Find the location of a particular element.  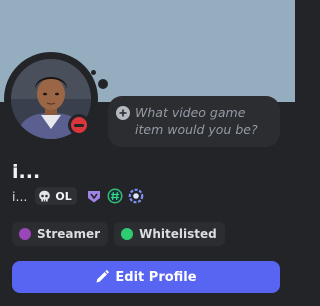

roles-list: Streamer Whitelisted is located at coordinates (121, 234).